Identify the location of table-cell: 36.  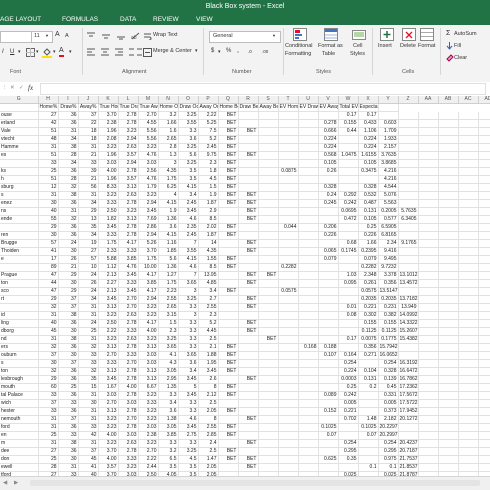
(68, 123).